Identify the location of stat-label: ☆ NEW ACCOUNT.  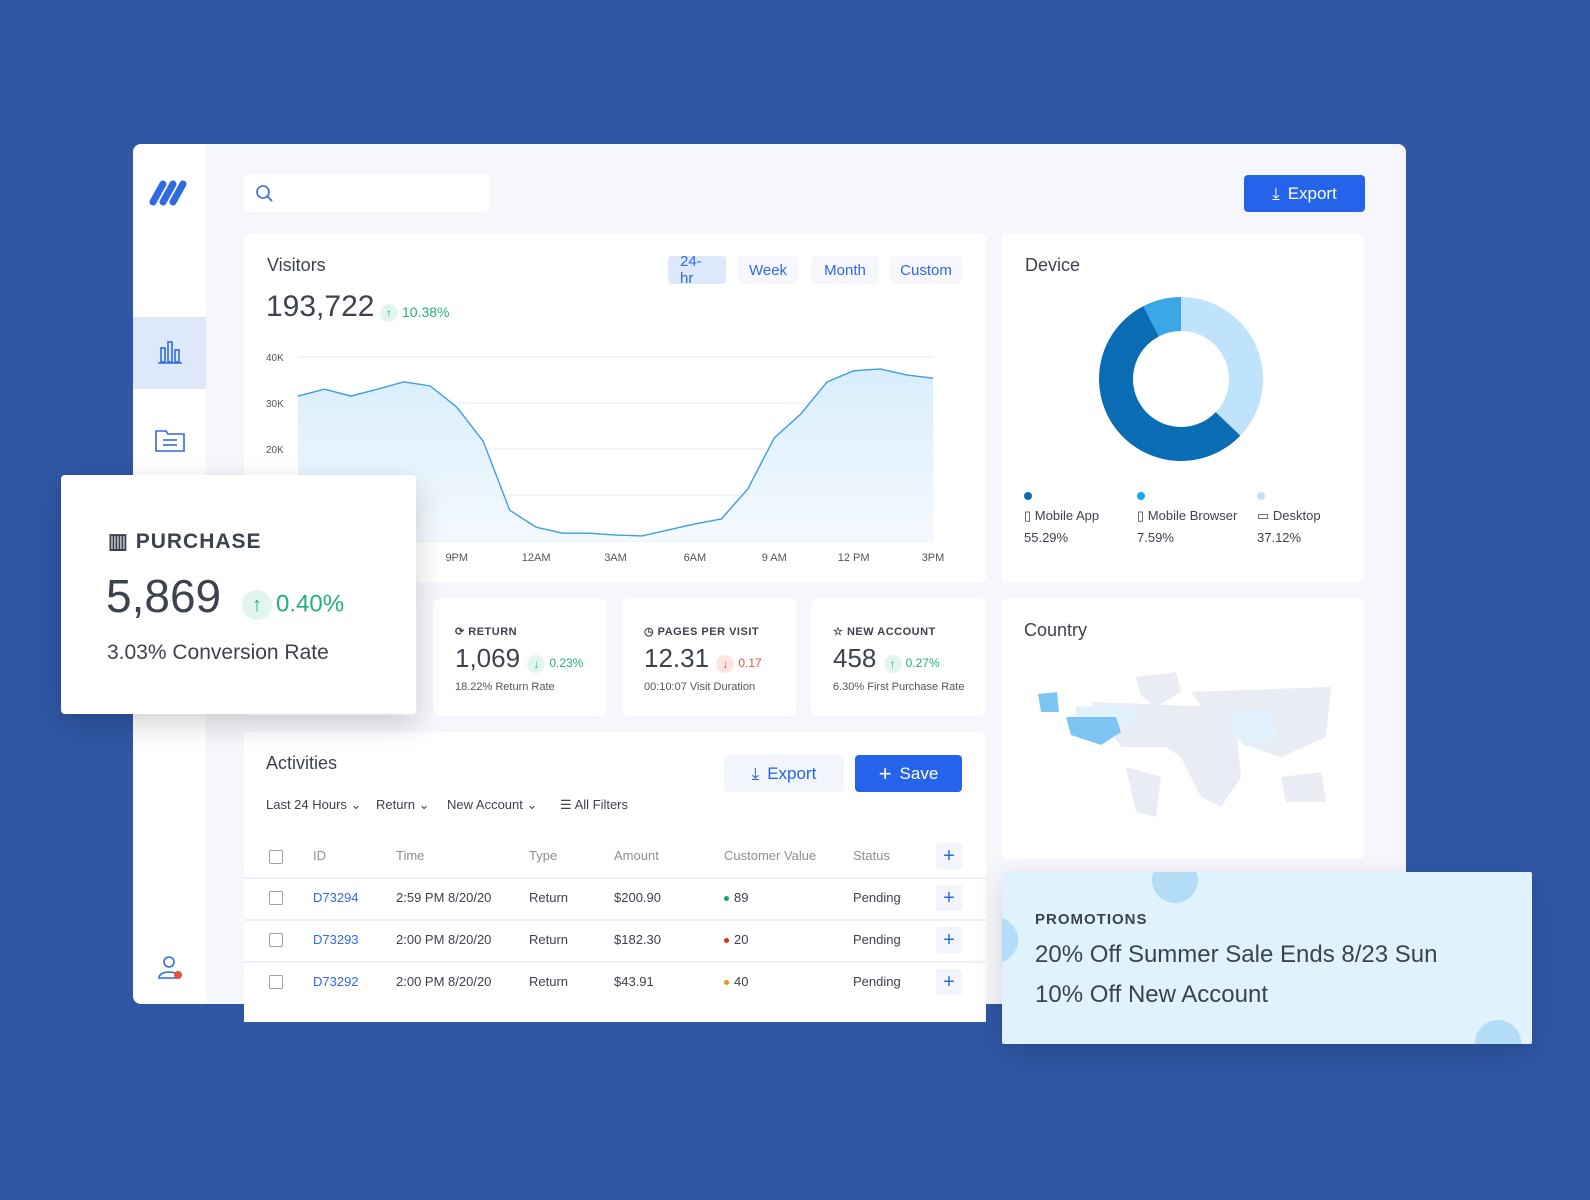
(884, 632).